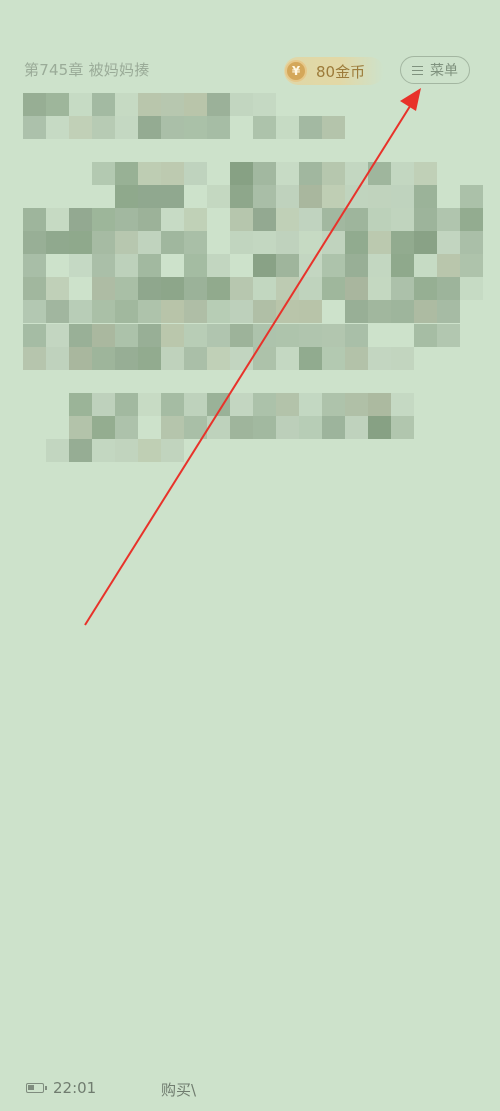 Image resolution: width=500 pixels, height=1111 pixels. I want to click on coin-balance-button: ¥ 80金币, so click(334, 71).